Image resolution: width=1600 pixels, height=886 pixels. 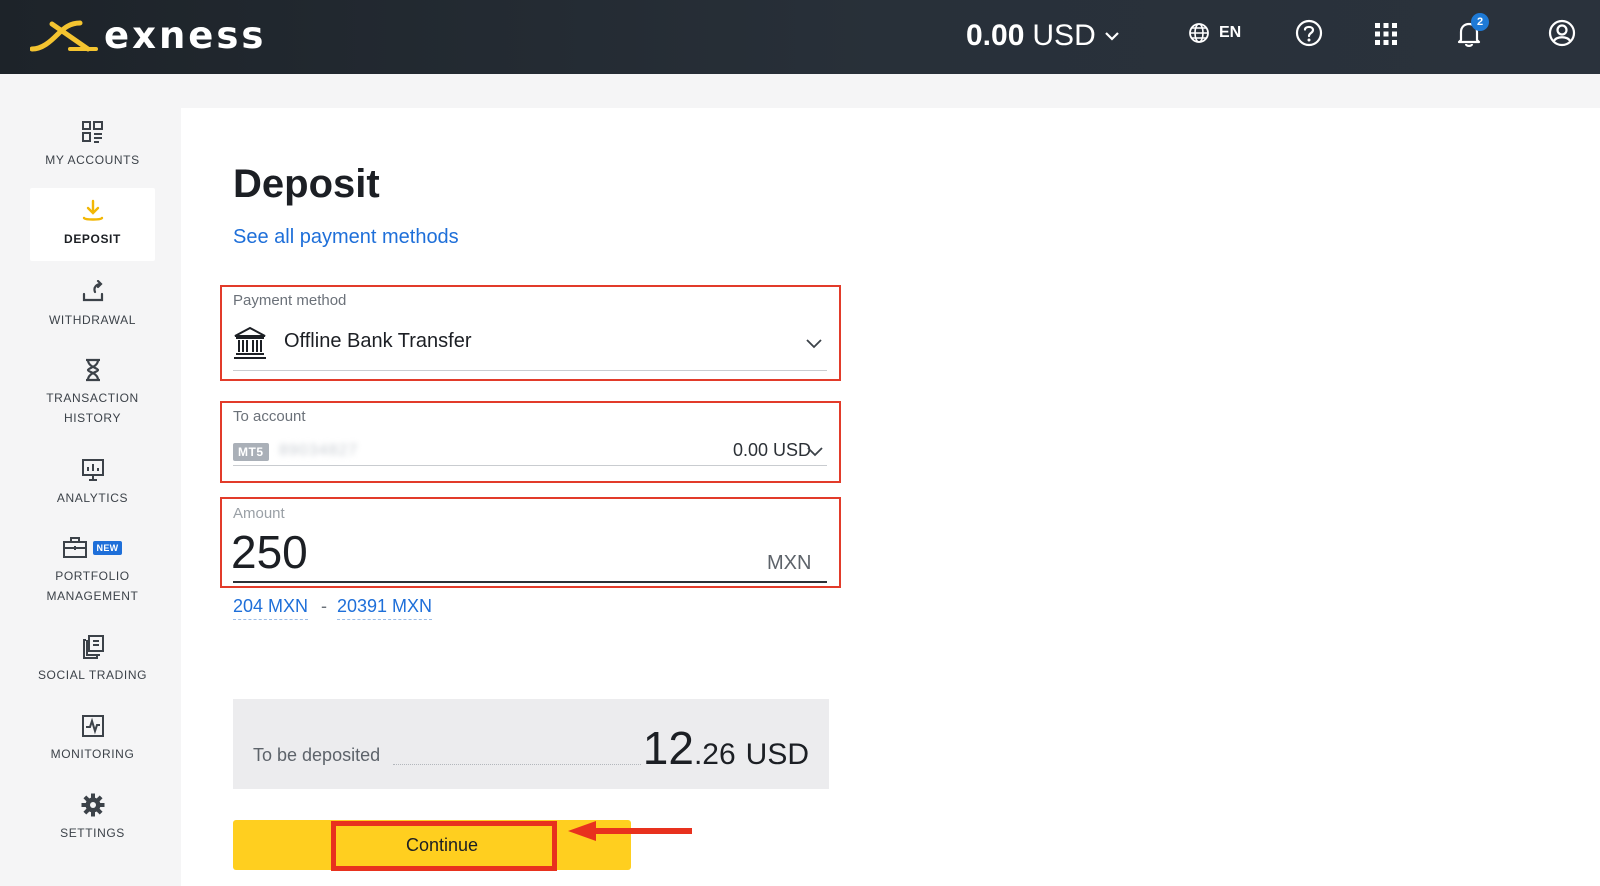 What do you see at coordinates (306, 184) in the screenshot?
I see `page-title: Deposit` at bounding box center [306, 184].